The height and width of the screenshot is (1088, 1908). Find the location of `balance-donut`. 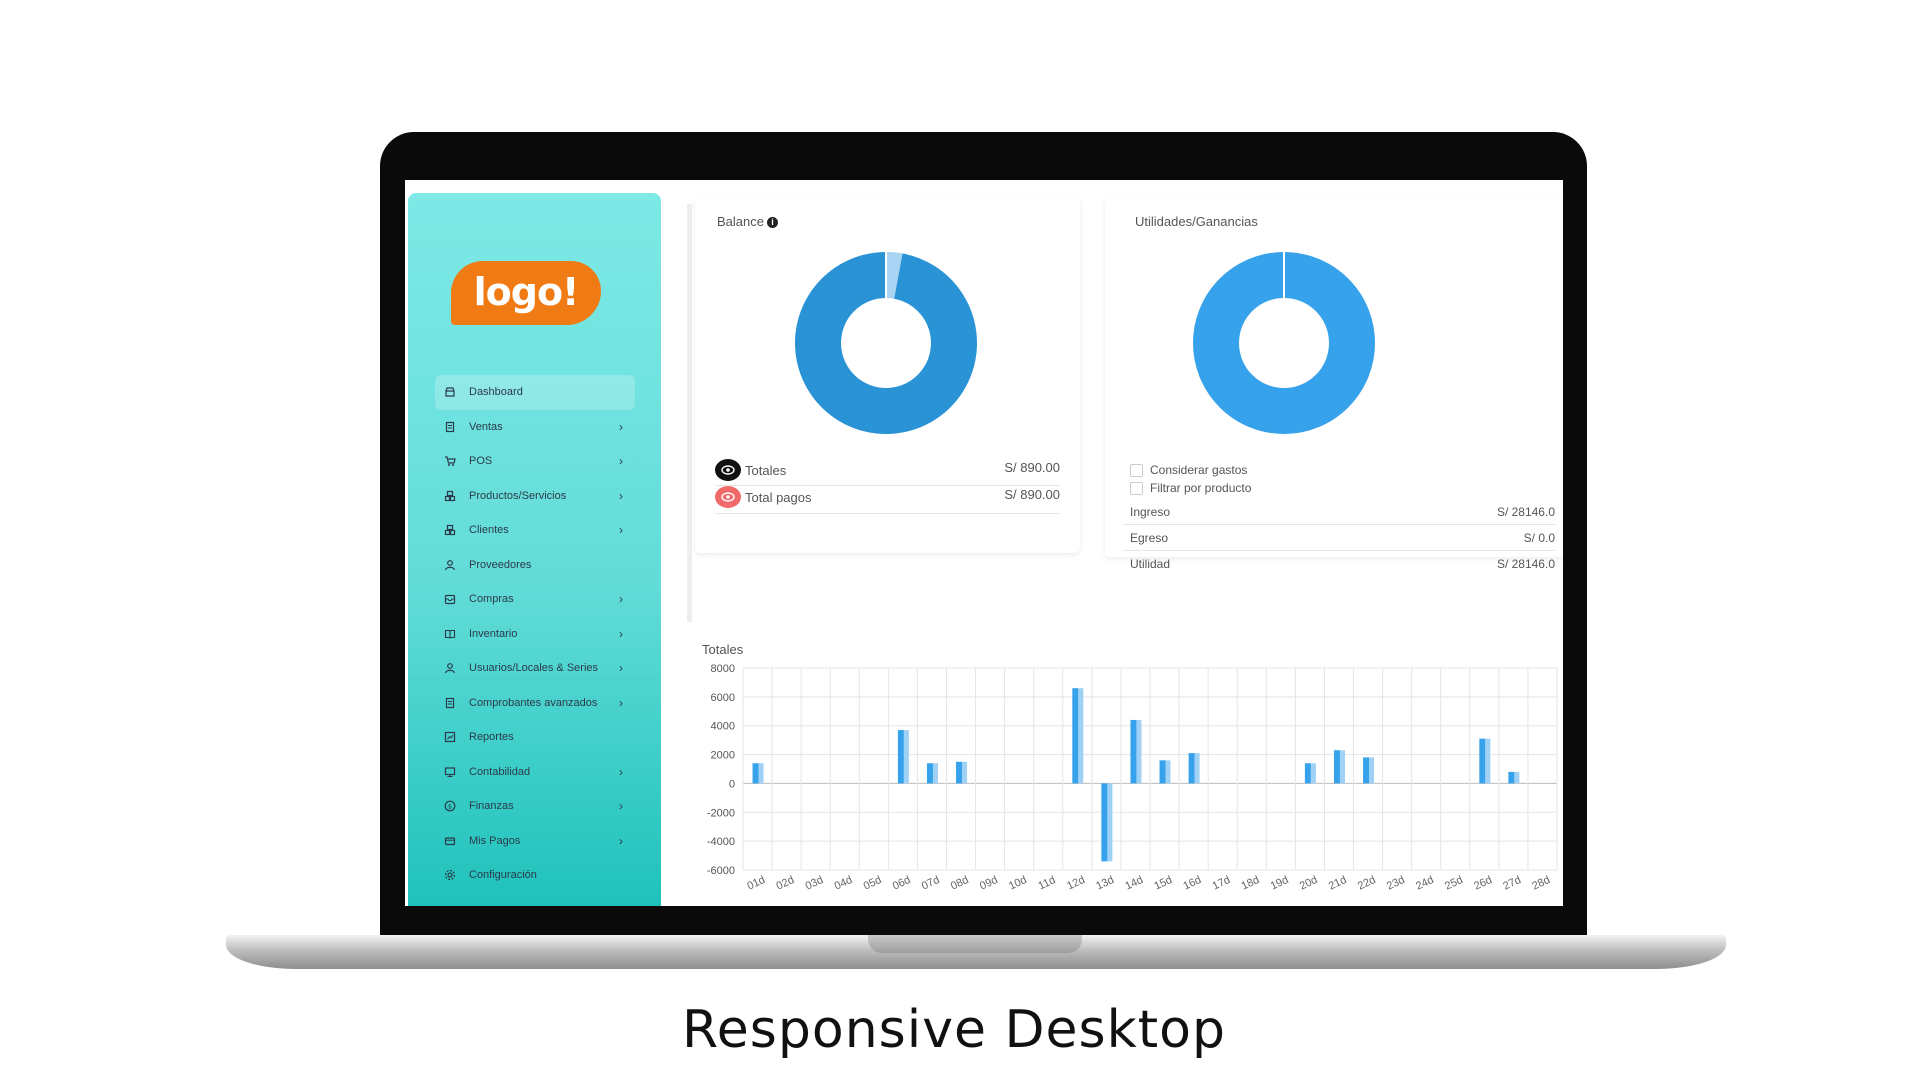

balance-donut is located at coordinates (886, 343).